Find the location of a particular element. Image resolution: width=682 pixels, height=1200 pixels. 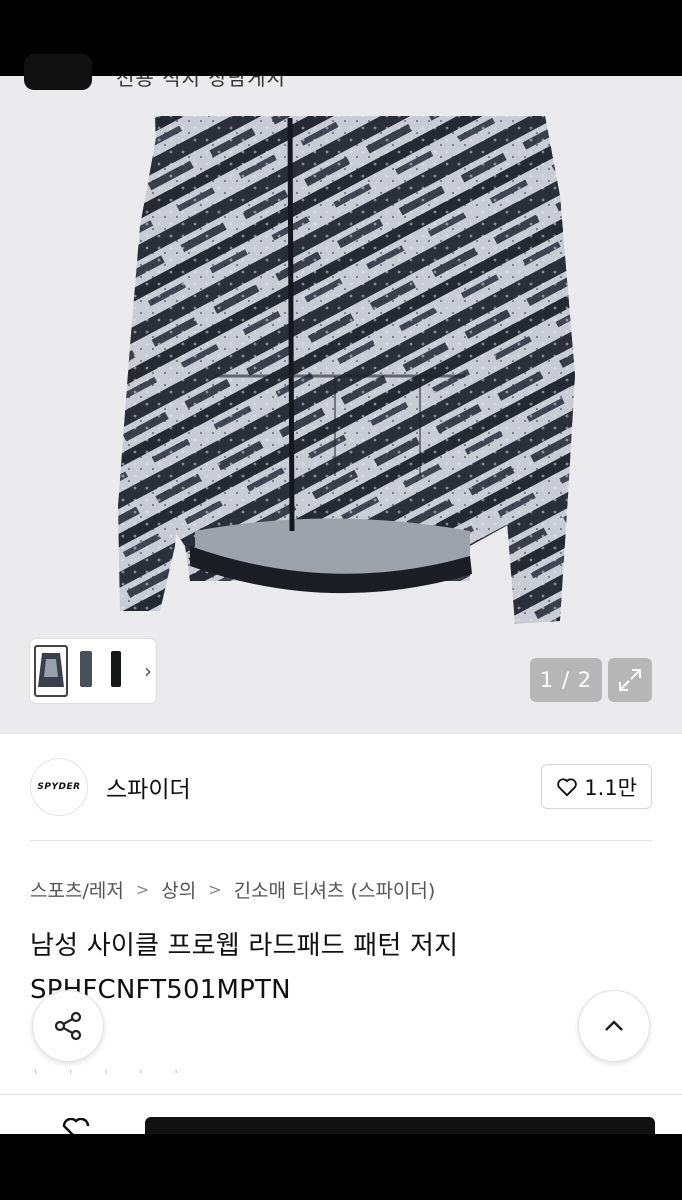

thumbnail-front is located at coordinates (51, 671).